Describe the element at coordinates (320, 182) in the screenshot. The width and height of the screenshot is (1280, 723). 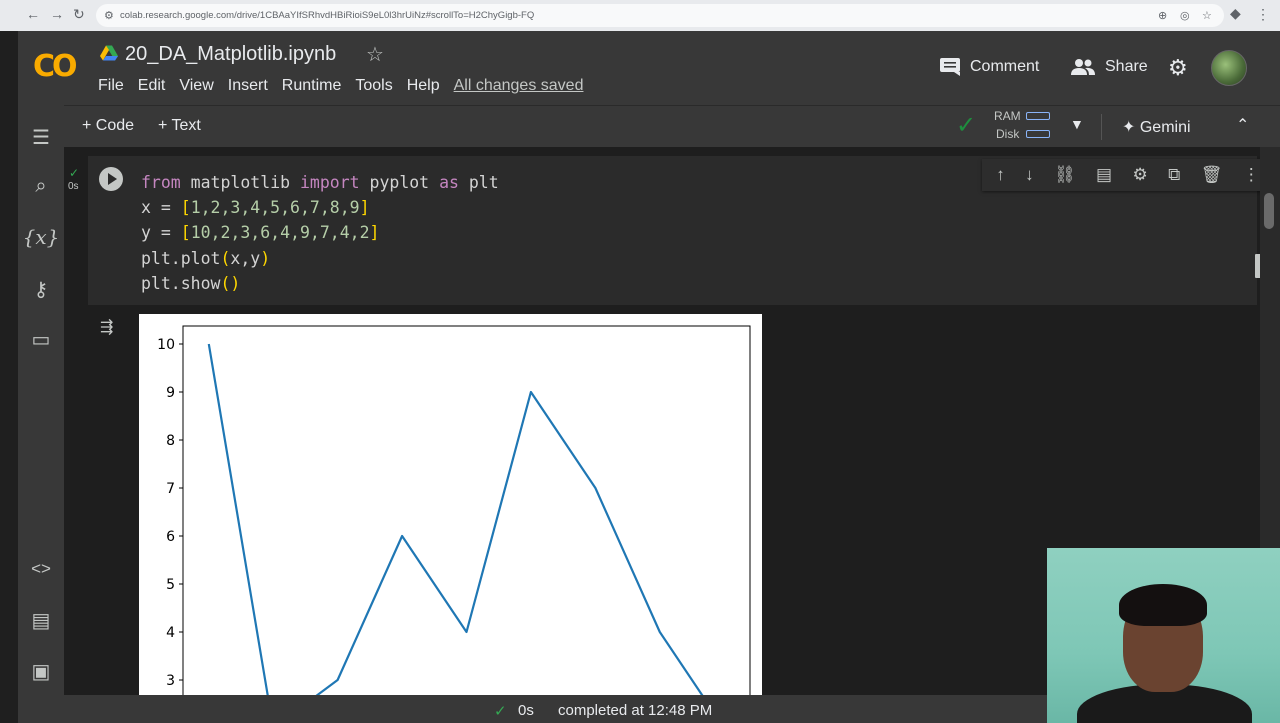
I see `code-line: from matplotlib import pyplot as plt` at that location.